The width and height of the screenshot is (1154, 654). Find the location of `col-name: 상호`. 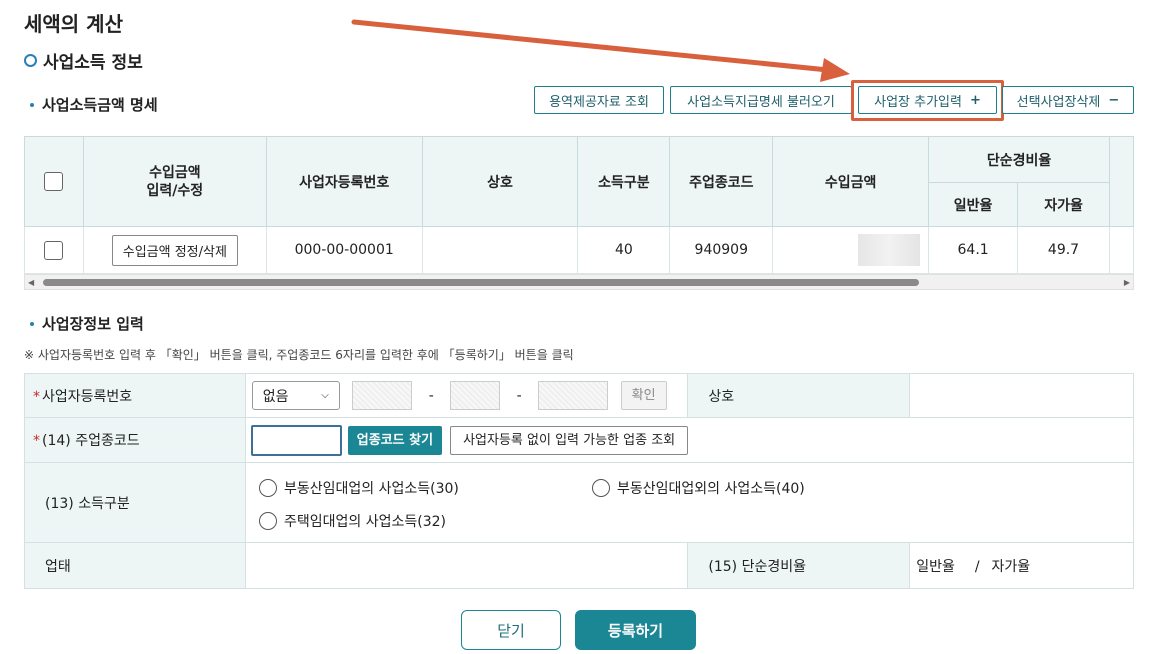

col-name: 상호 is located at coordinates (500, 181).